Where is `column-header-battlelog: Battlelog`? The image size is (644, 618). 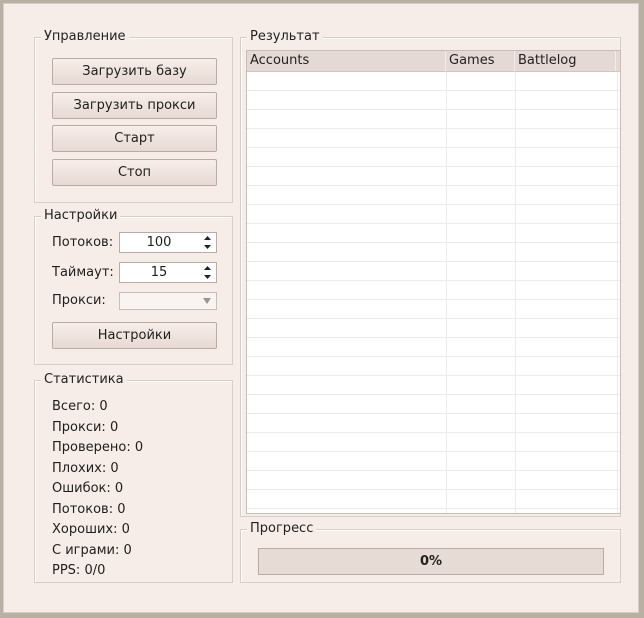
column-header-battlelog: Battlelog is located at coordinates (565, 61).